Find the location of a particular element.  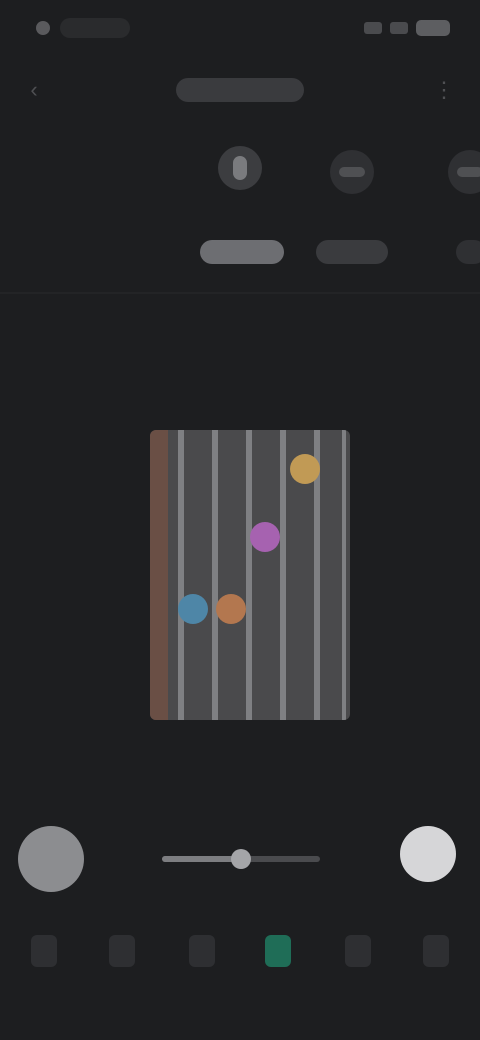

back-button: ‹ is located at coordinates (34, 90).